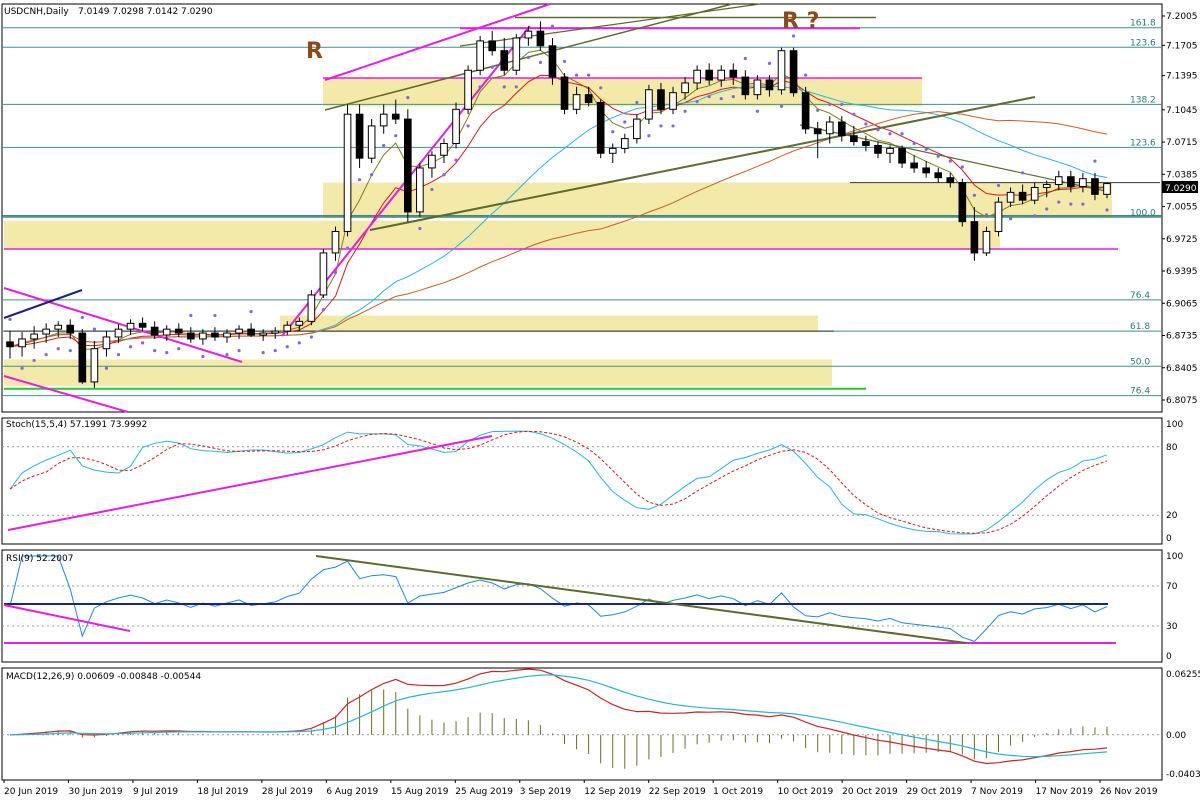  Describe the element at coordinates (997, 792) in the screenshot. I see `date-tick-label: 7 Nov 2019` at that location.